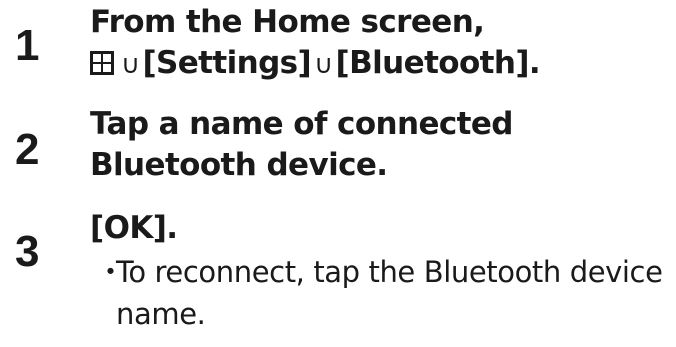 The height and width of the screenshot is (347, 676). I want to click on step-instruction: ∪[Settings] ∪[Bluetooth]., so click(378, 64).